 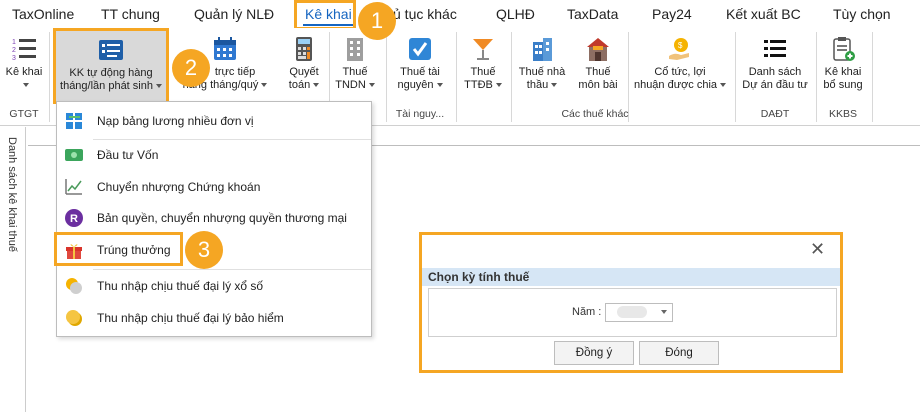 I want to click on calendar-icon, so click(x=225, y=48).